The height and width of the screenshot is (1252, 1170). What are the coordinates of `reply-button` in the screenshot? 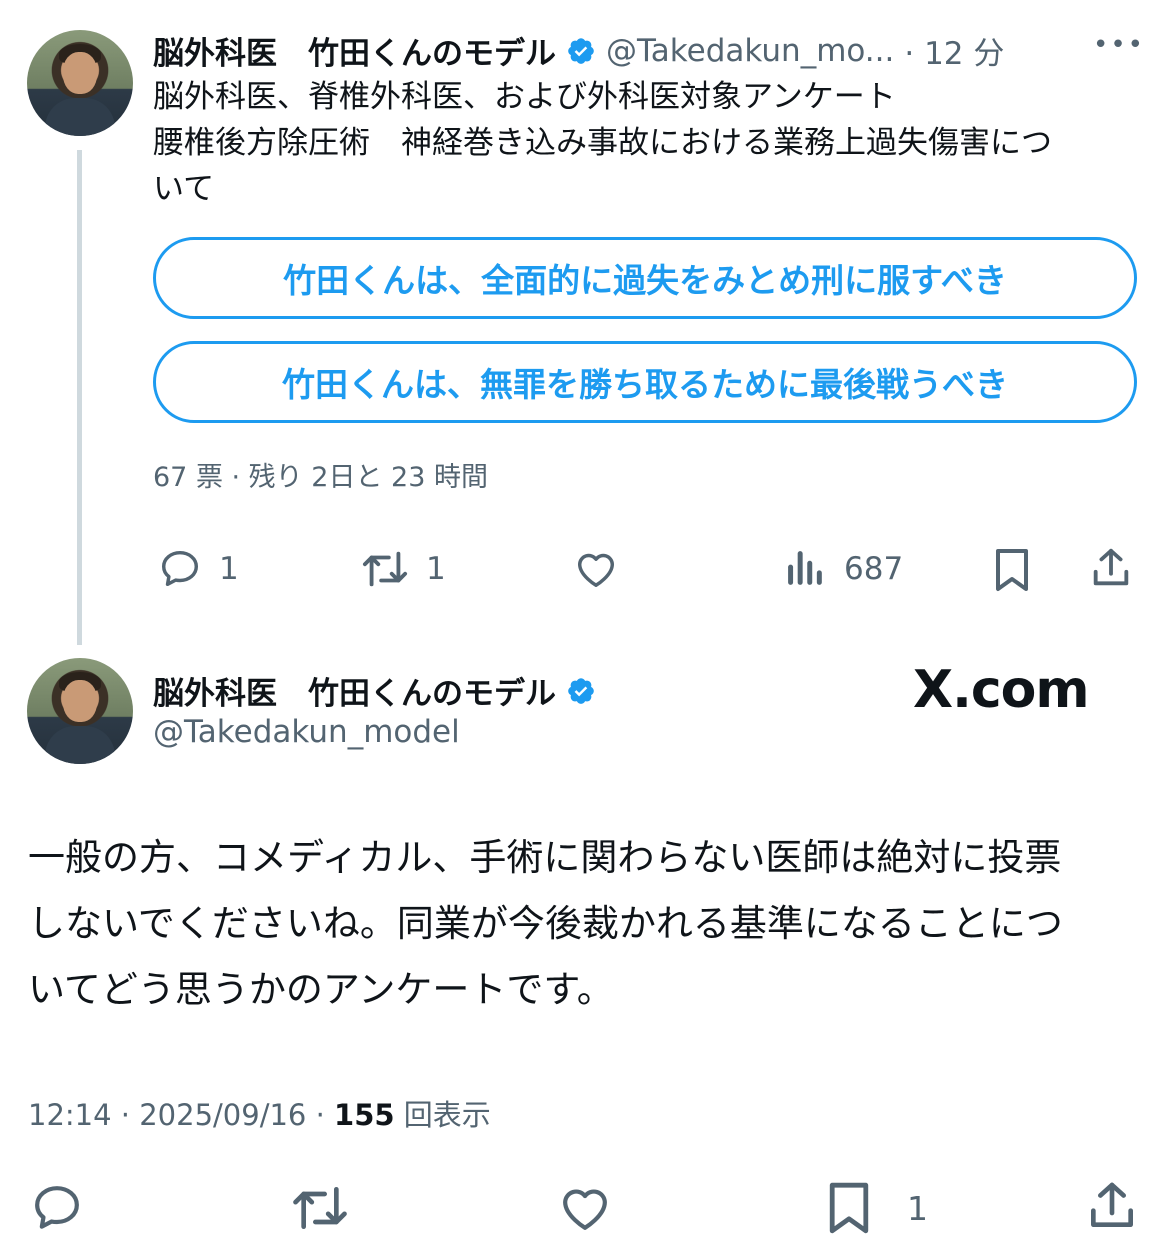 It's located at (57, 1208).